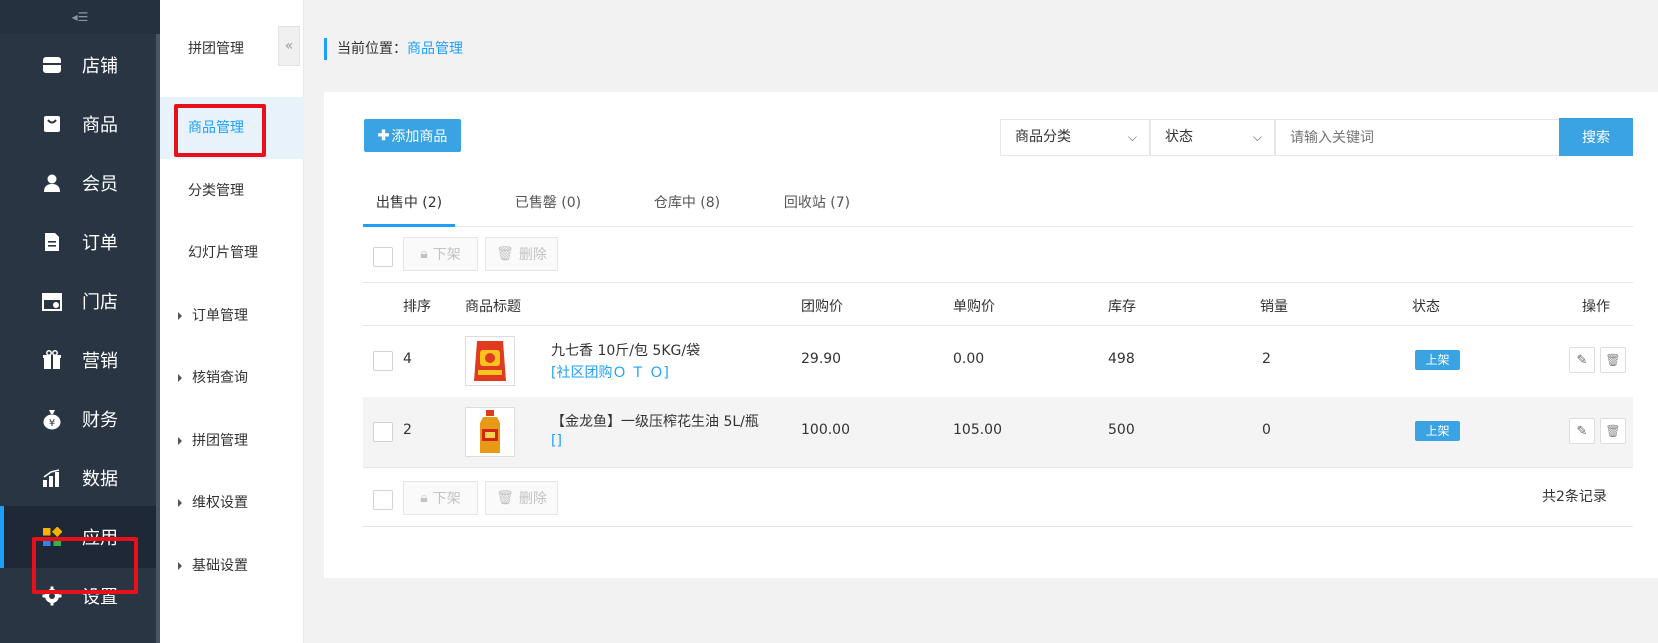 This screenshot has width=1658, height=643. Describe the element at coordinates (80, 537) in the screenshot. I see `nav-item-apps: 应用` at that location.